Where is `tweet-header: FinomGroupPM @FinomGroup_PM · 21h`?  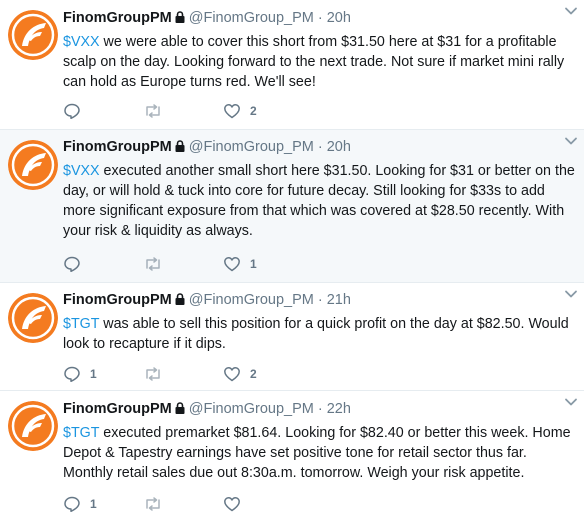 tweet-header: FinomGroupPM @FinomGroup_PM · 21h is located at coordinates (207, 300).